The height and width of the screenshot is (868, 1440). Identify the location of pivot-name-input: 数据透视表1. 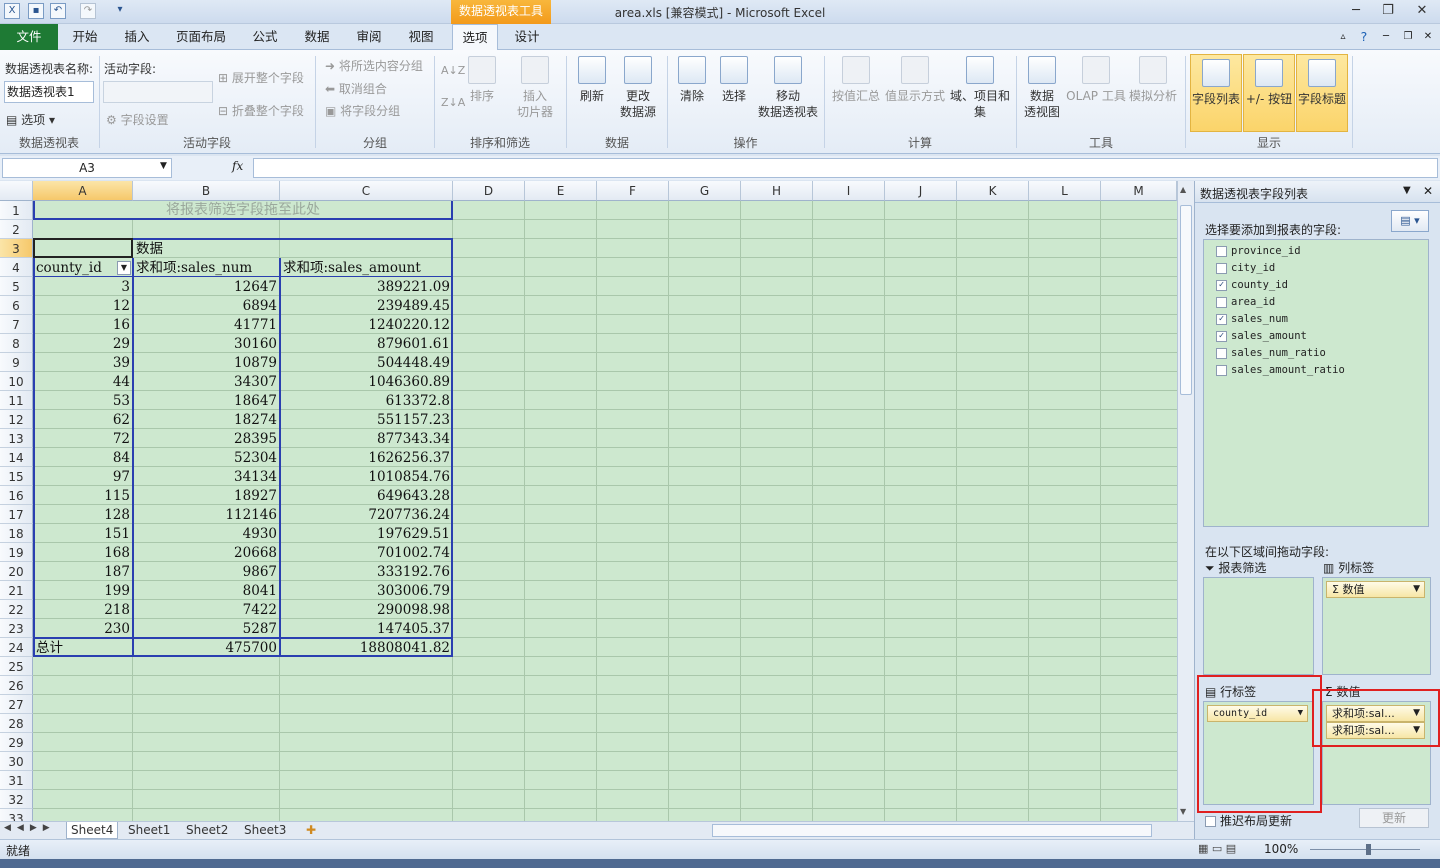
(49, 92).